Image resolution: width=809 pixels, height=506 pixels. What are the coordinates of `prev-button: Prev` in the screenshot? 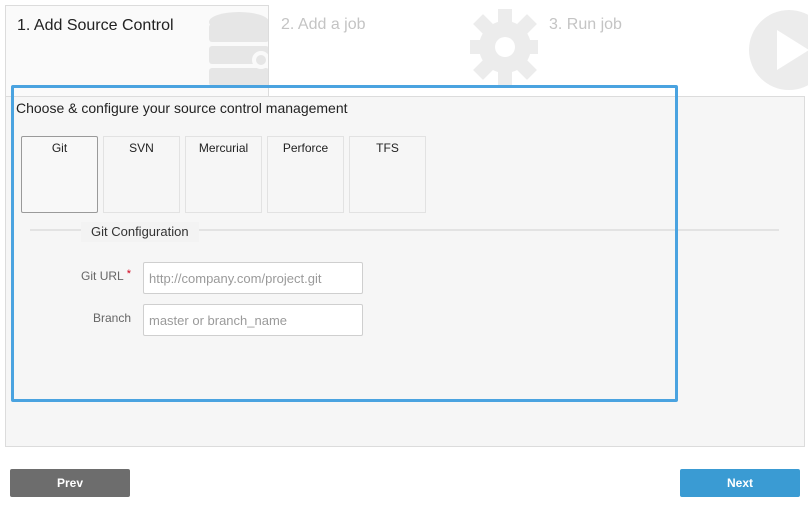 It's located at (70, 483).